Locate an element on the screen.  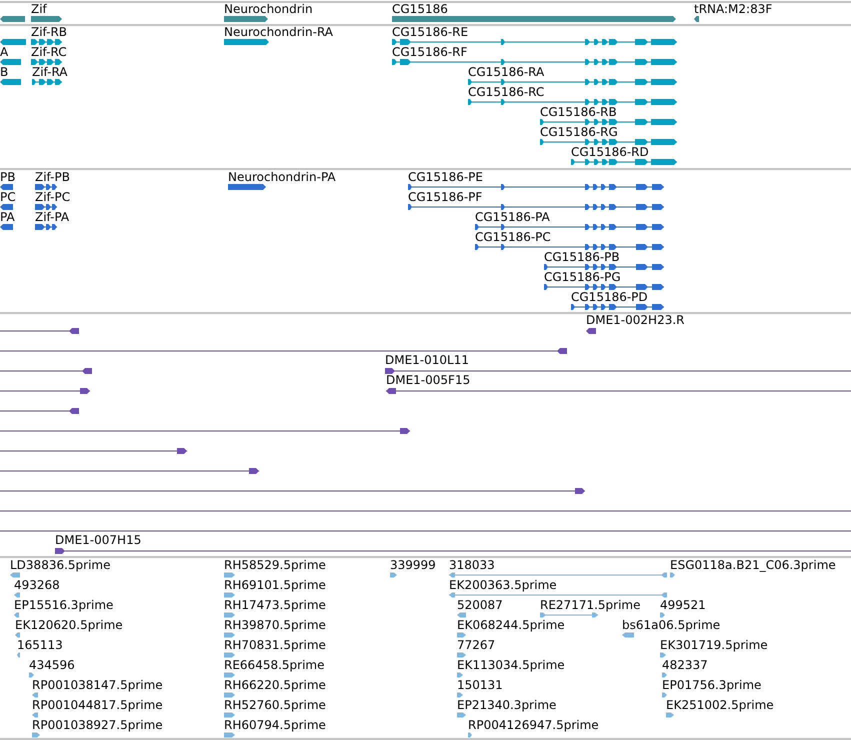
est-label: LD38836.5prime is located at coordinates (60, 565).